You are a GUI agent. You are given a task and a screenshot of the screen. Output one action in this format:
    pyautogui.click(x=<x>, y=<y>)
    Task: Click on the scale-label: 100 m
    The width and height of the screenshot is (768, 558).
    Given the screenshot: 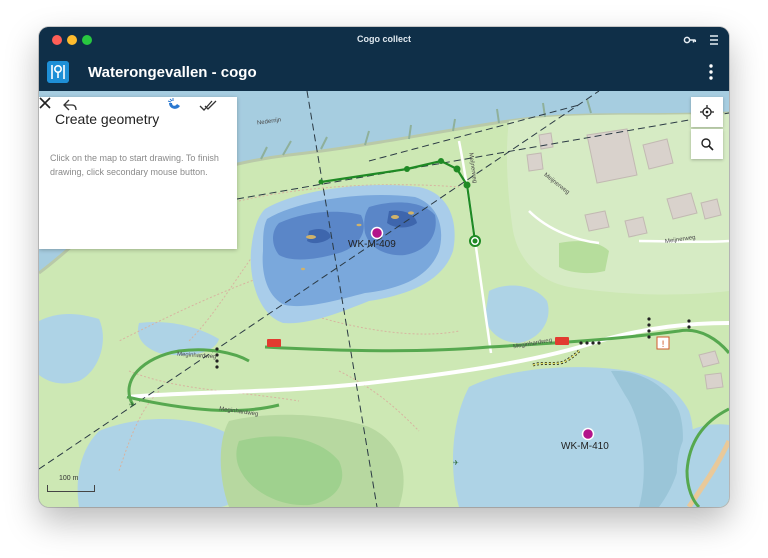 What is the action you would take?
    pyautogui.click(x=69, y=478)
    